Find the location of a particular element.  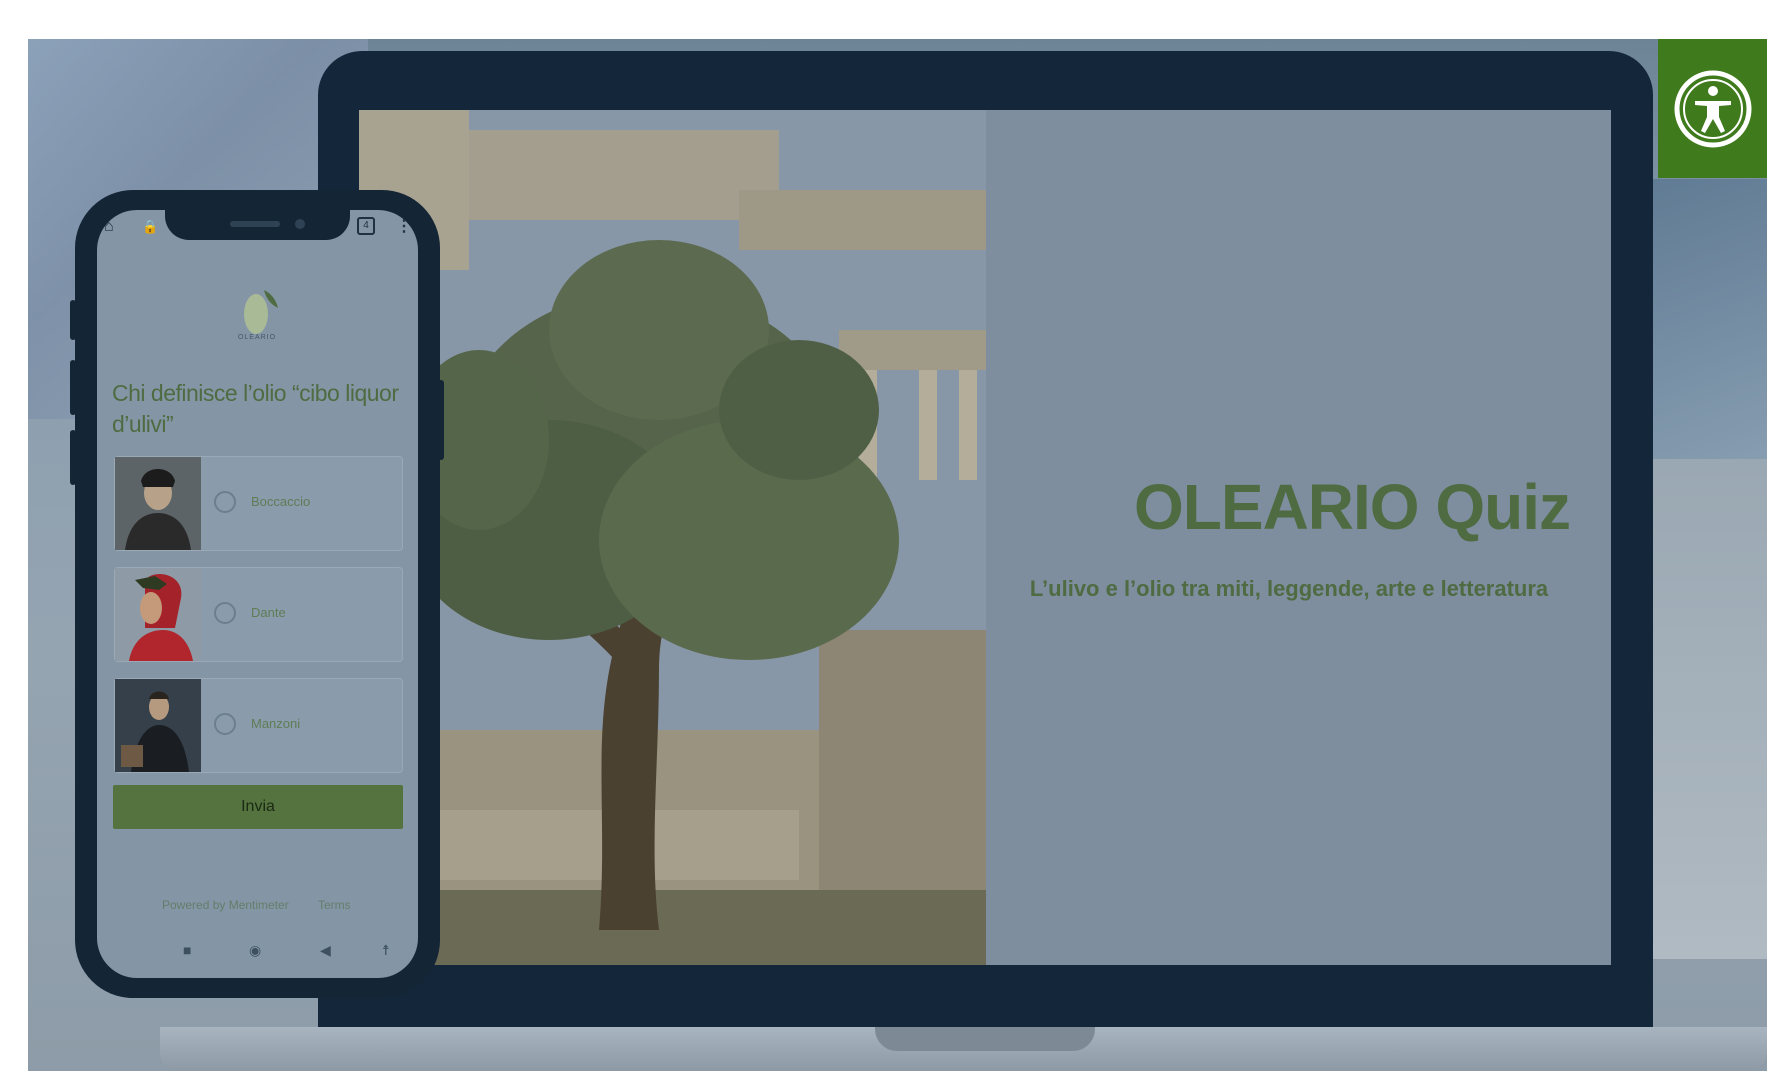

option-manzoni: Manzoni is located at coordinates (258, 725).